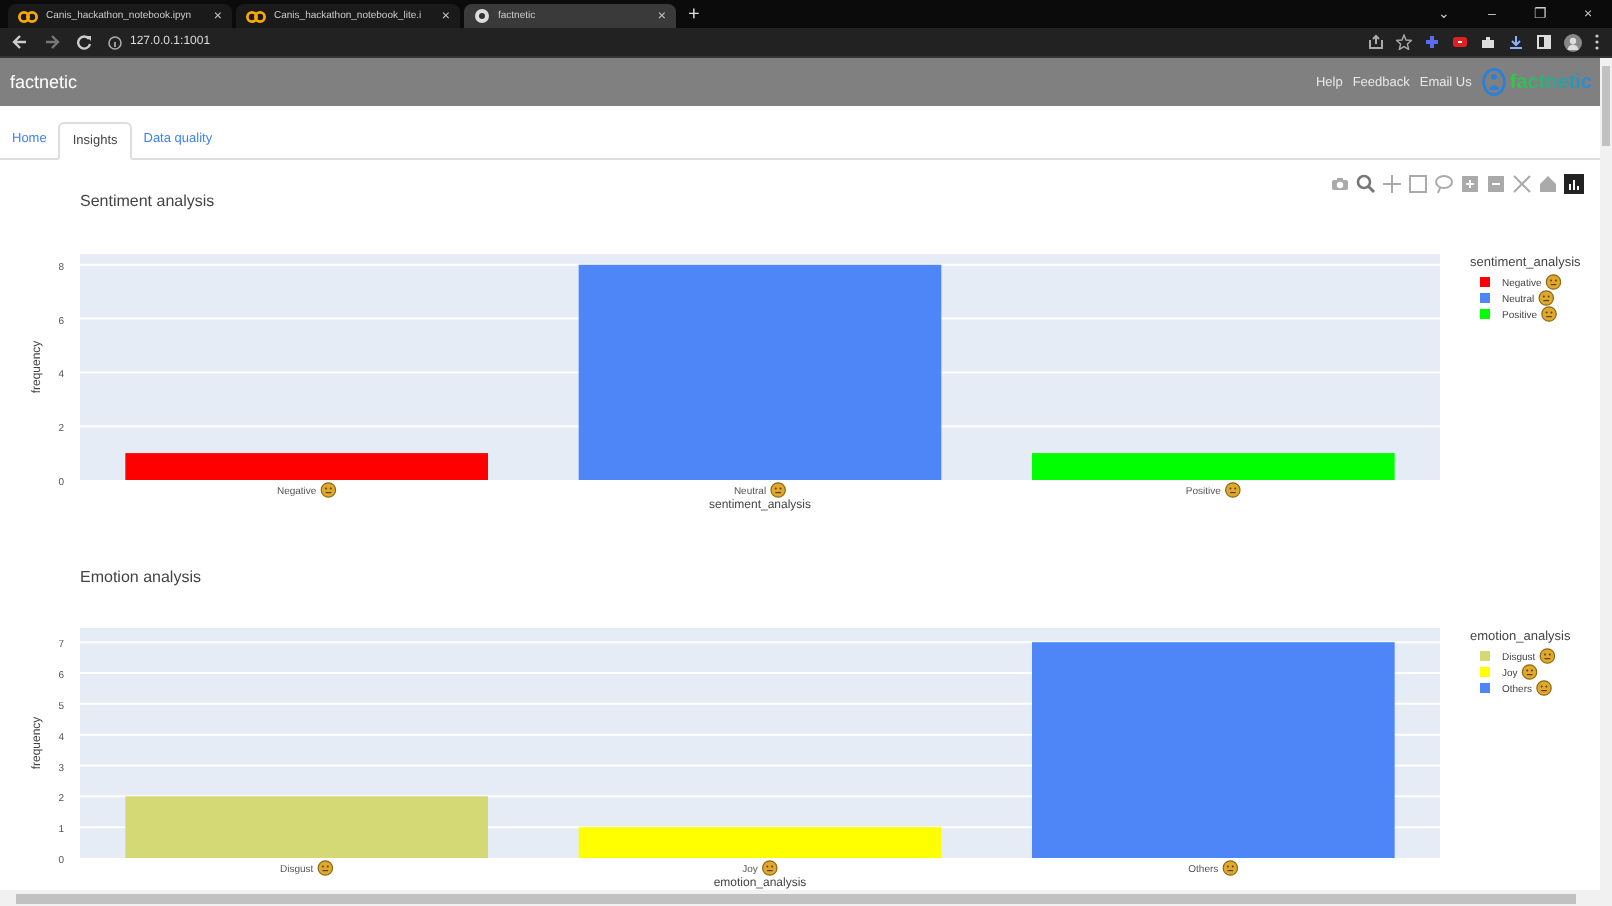 The width and height of the screenshot is (1612, 906). Describe the element at coordinates (1432, 42) in the screenshot. I see `plus-icon` at that location.